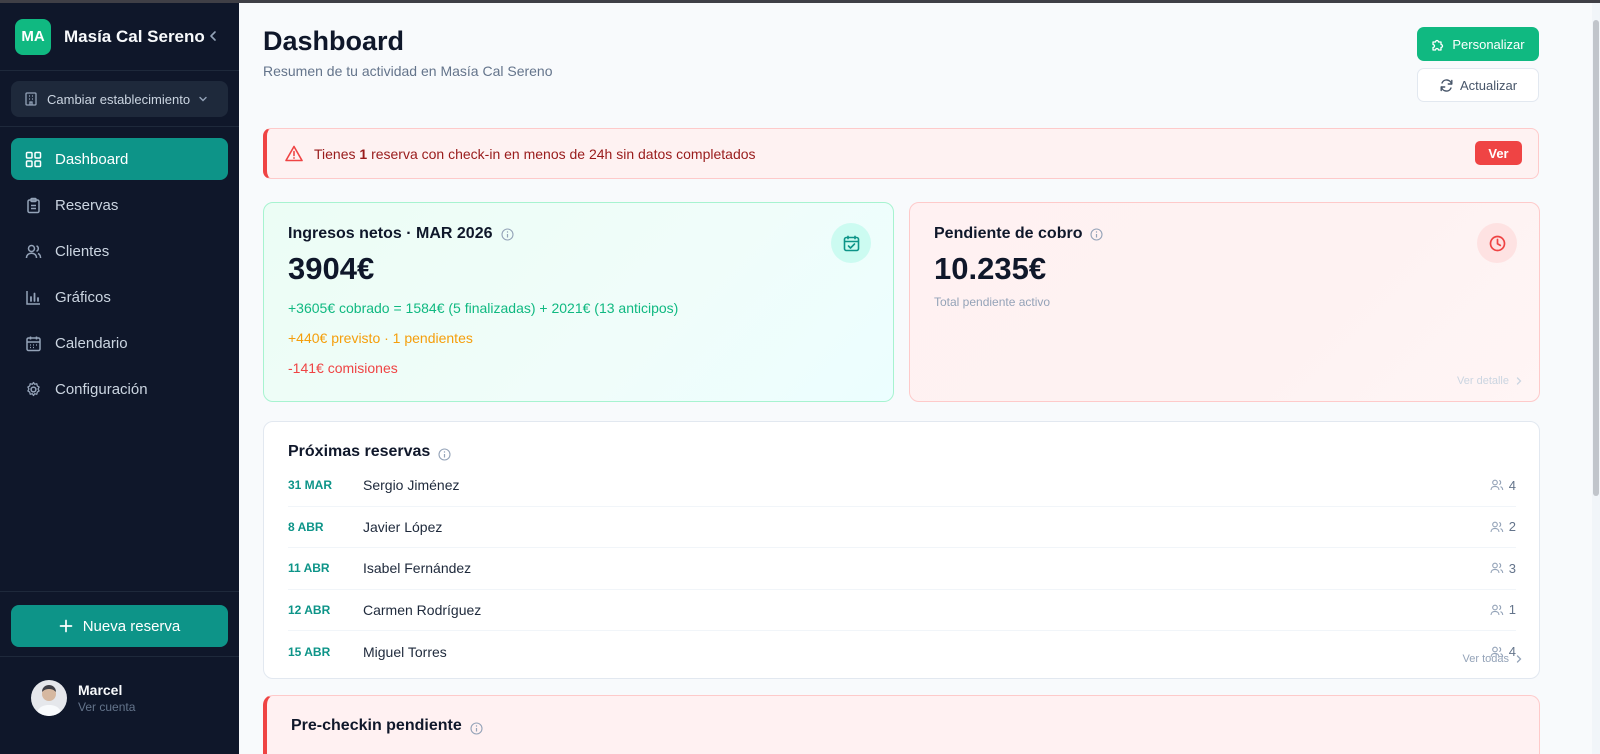 This screenshot has height=754, width=1600. I want to click on sidebar-item-label: Calendario, so click(91, 343).